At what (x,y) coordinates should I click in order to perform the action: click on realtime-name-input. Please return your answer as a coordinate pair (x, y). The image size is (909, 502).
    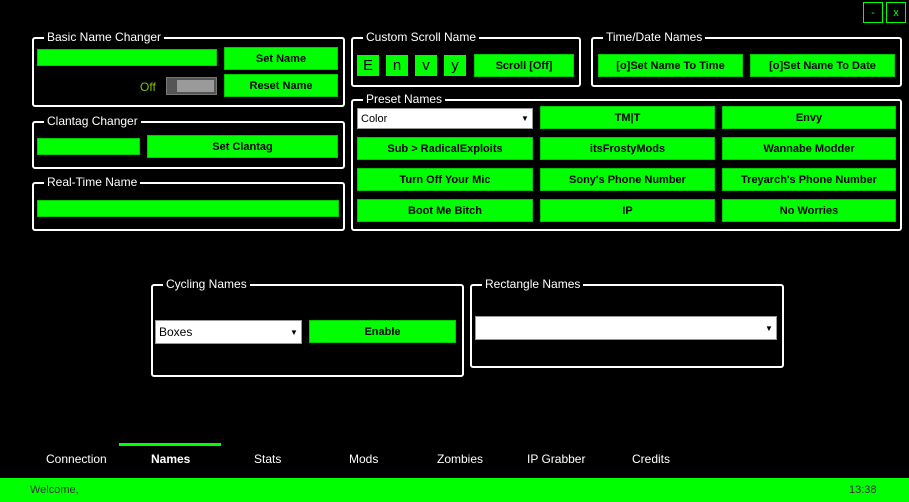
    Looking at the image, I should click on (188, 208).